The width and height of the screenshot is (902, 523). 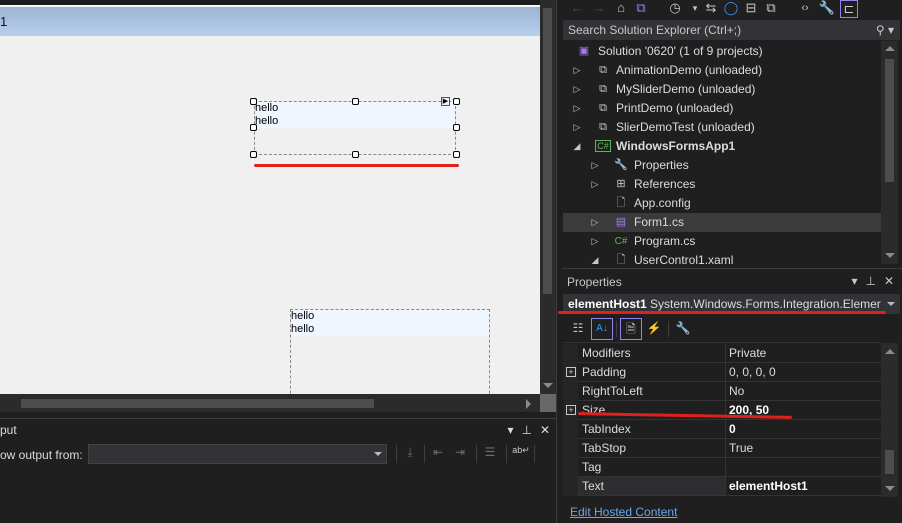 What do you see at coordinates (460, 454) in the screenshot?
I see `next-message-icon: ⇥` at bounding box center [460, 454].